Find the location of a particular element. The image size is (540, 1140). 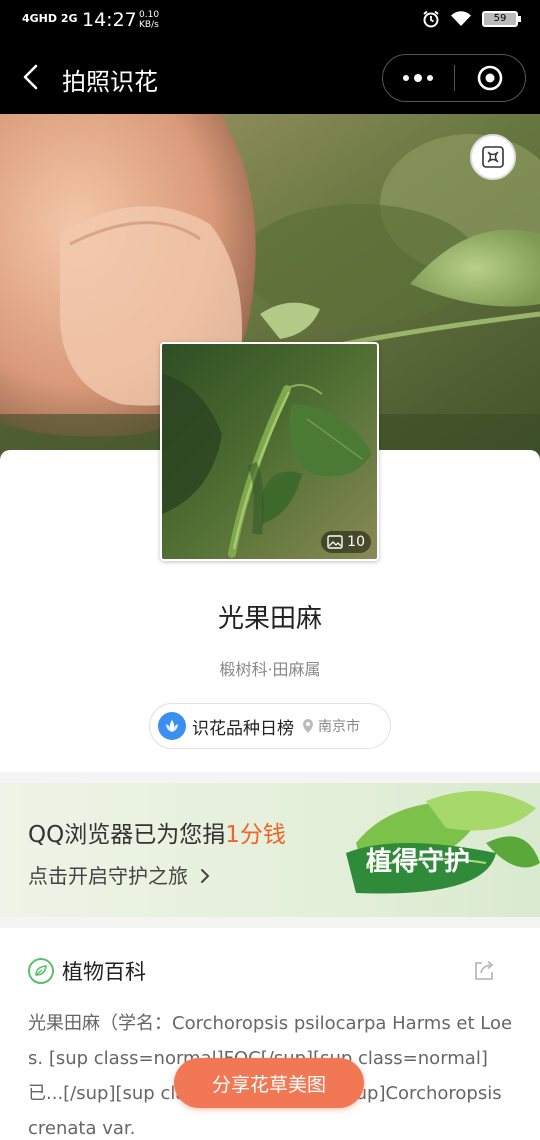

flower-badge-icon is located at coordinates (493, 157).